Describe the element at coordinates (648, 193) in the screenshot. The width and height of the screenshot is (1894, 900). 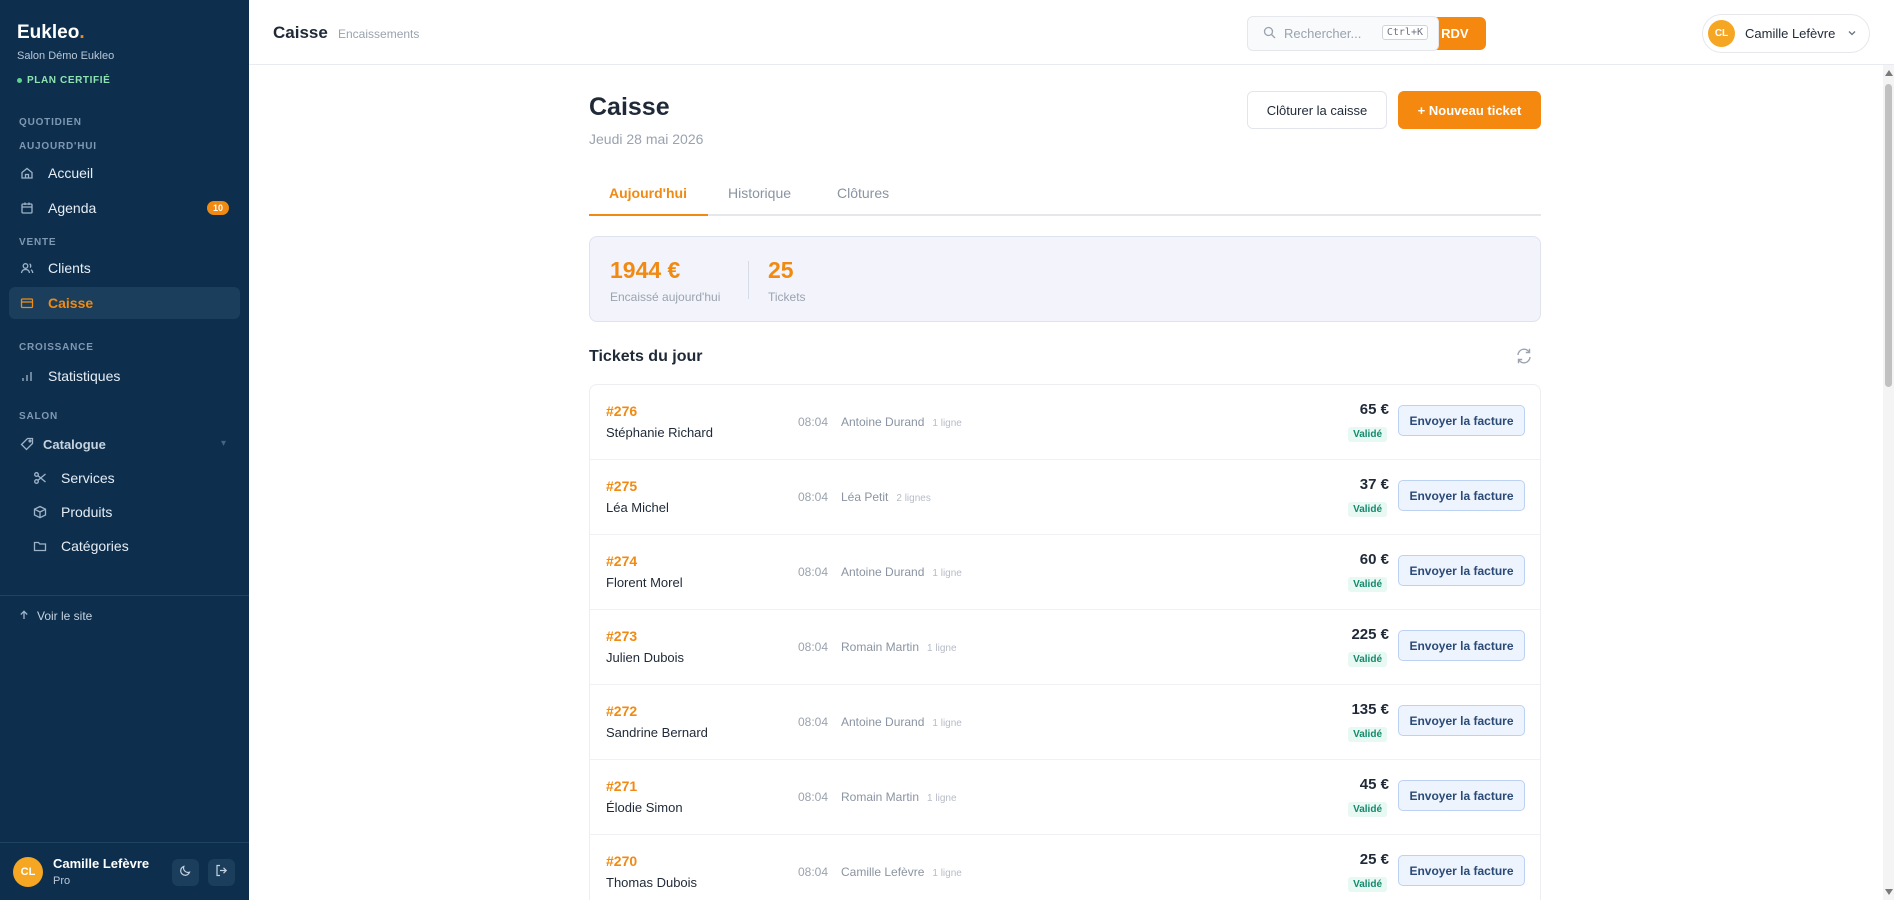
I see `tab-aujourdhui: Aujourd'hui` at that location.